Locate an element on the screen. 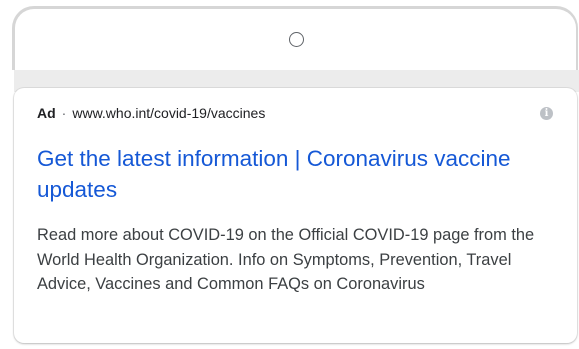  circle-home-icon is located at coordinates (296, 39).